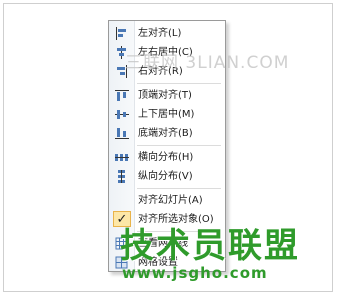 Image resolution: width=338 pixels, height=297 pixels. I want to click on menu-item-align-to-slide: 对齐幻灯片(A), so click(167, 200).